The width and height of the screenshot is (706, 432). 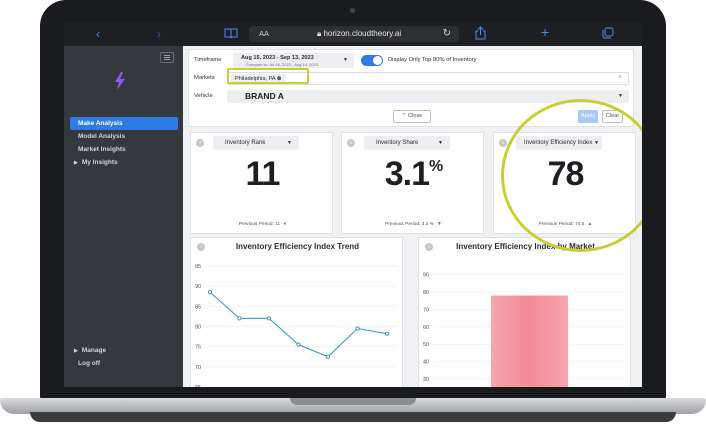 What do you see at coordinates (426, 380) in the screenshot?
I see `y-tick-label: 30` at bounding box center [426, 380].